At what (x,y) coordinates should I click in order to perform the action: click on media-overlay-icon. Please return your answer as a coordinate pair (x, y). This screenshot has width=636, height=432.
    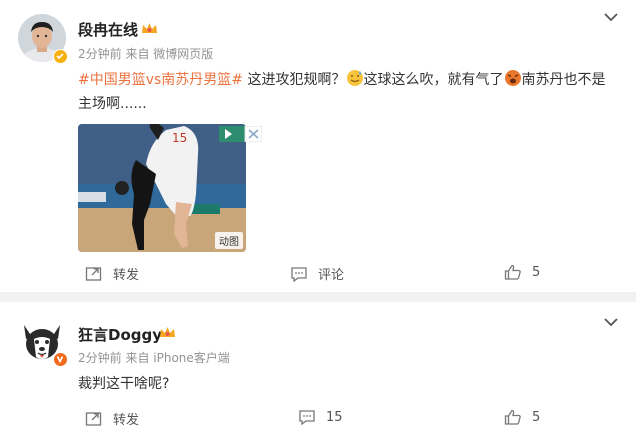
    Looking at the image, I should click on (240, 134).